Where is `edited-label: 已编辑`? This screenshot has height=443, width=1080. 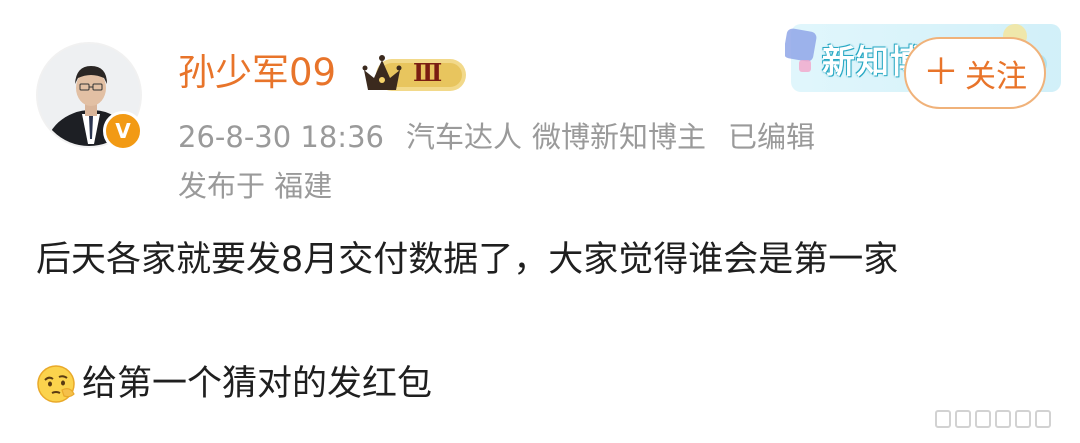
edited-label: 已编辑 is located at coordinates (771, 137).